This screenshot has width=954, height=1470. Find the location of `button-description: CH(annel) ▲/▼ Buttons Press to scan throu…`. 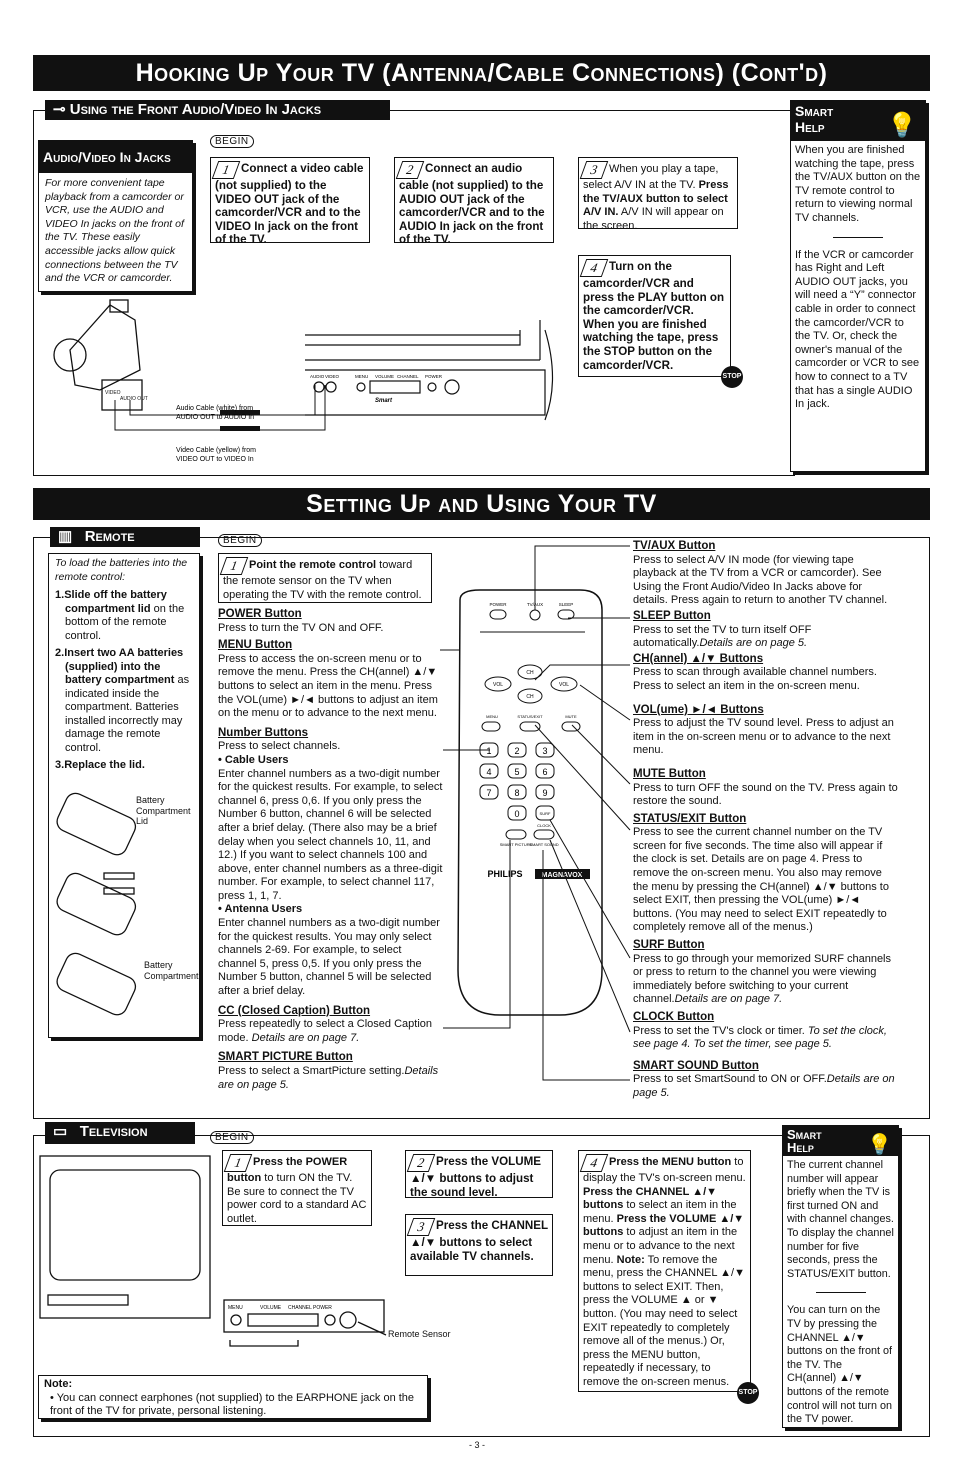

button-description: CH(annel) ▲/▼ Buttons Press to scan throu… is located at coordinates (765, 673).